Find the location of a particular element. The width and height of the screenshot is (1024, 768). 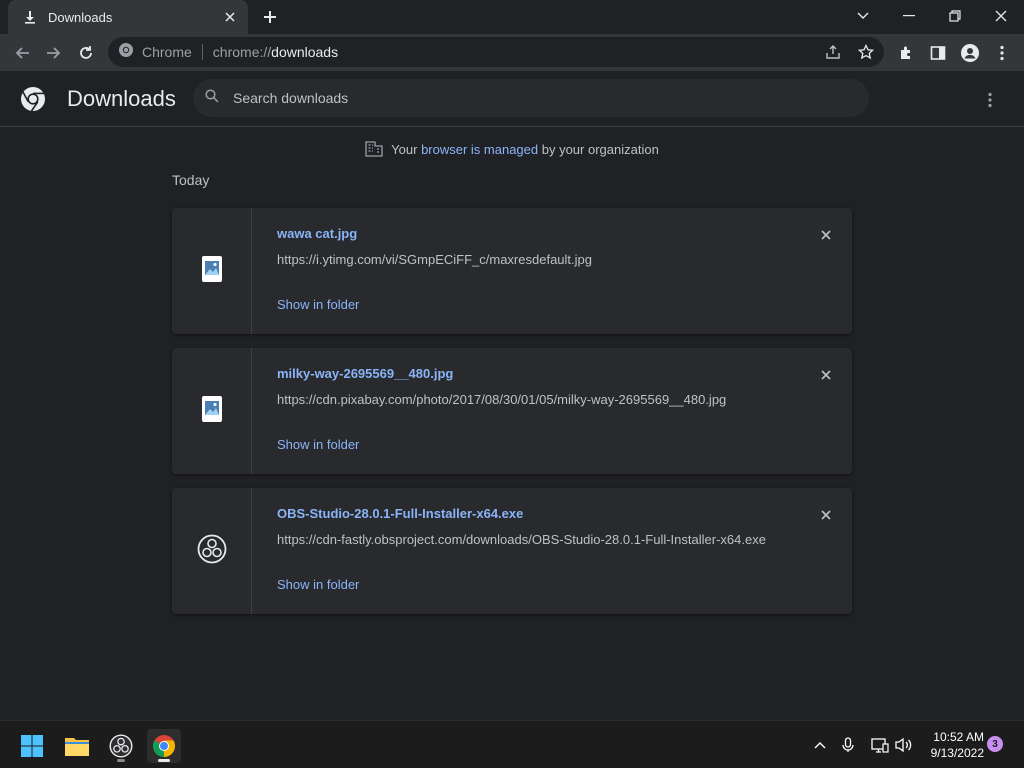

new-tab-icon is located at coordinates (270, 17).